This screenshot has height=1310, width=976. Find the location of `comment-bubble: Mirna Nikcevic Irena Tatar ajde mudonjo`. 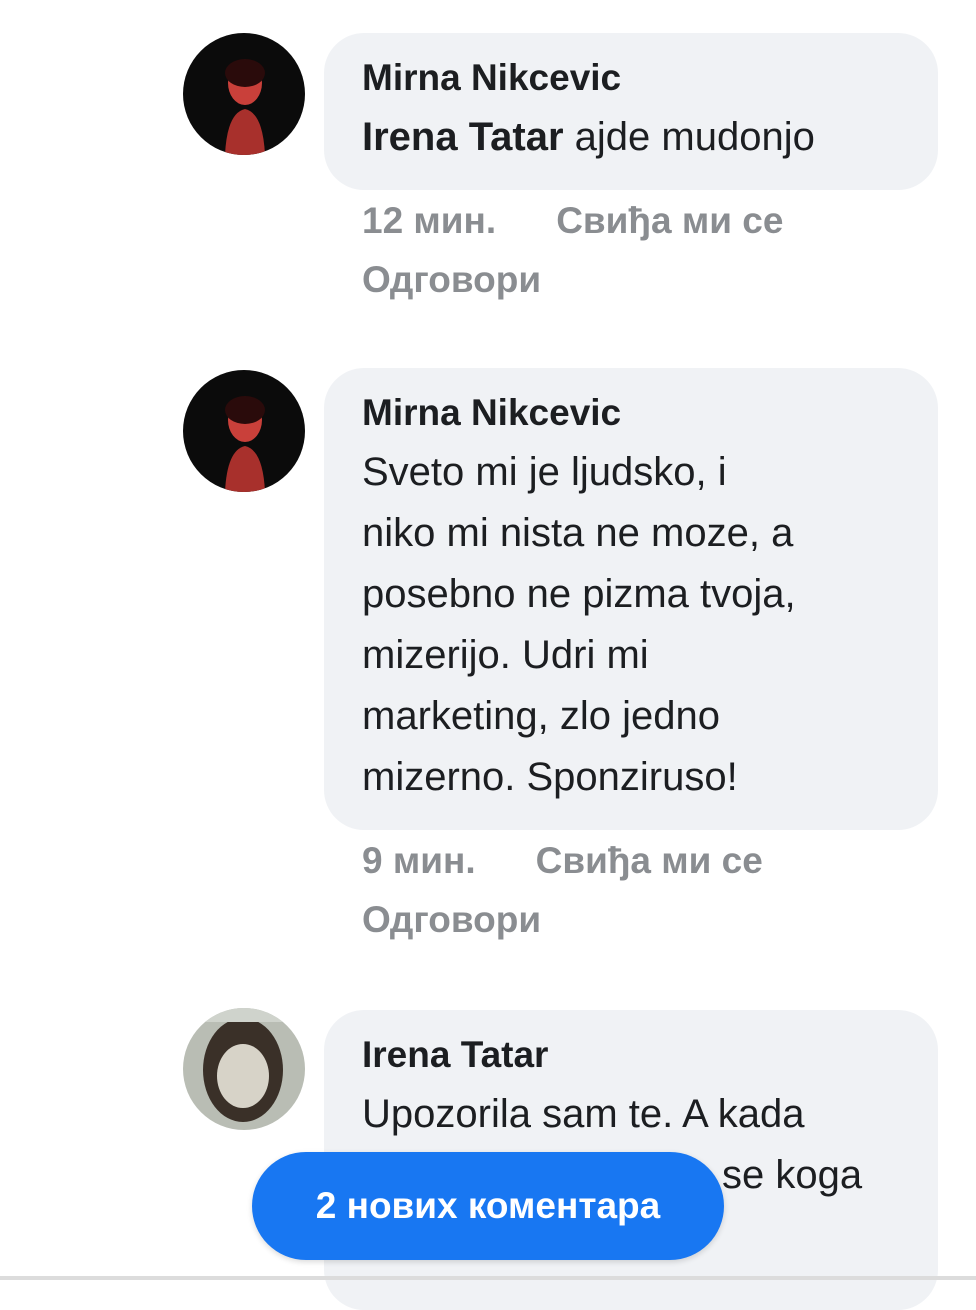

comment-bubble: Mirna Nikcevic Irena Tatar ajde mudonjo is located at coordinates (631, 111).